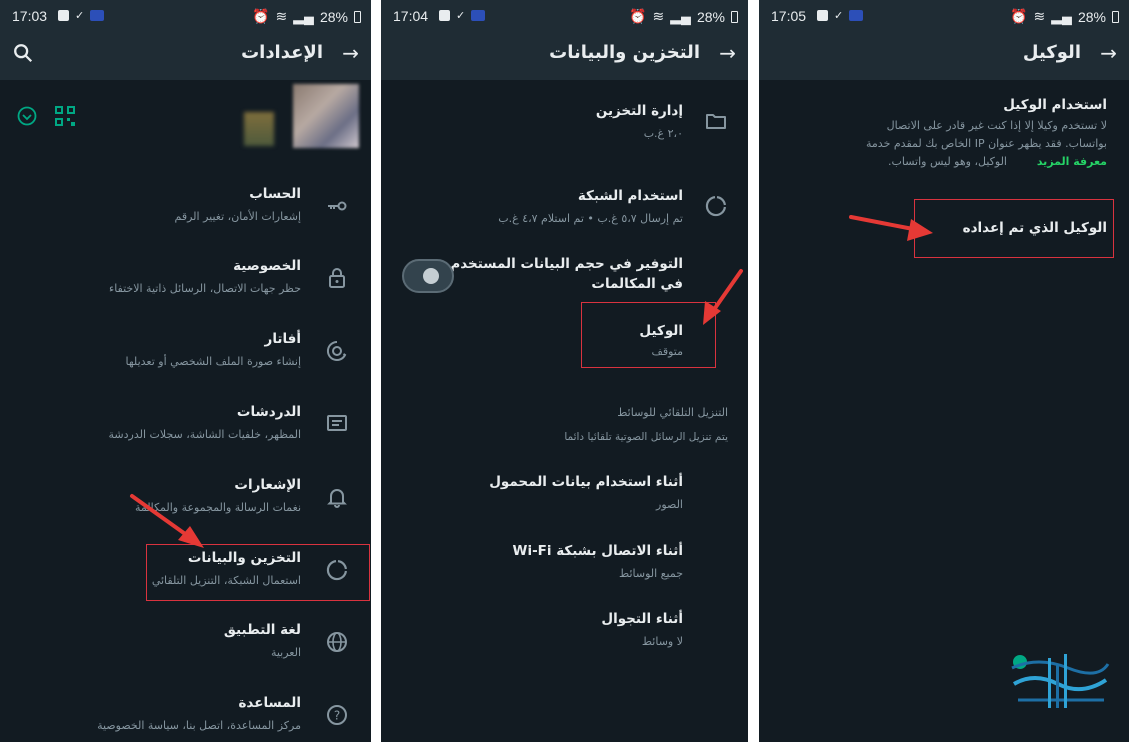 Image resolution: width=1129 pixels, height=742 pixels. I want to click on data-usage-icon, so click(716, 206).